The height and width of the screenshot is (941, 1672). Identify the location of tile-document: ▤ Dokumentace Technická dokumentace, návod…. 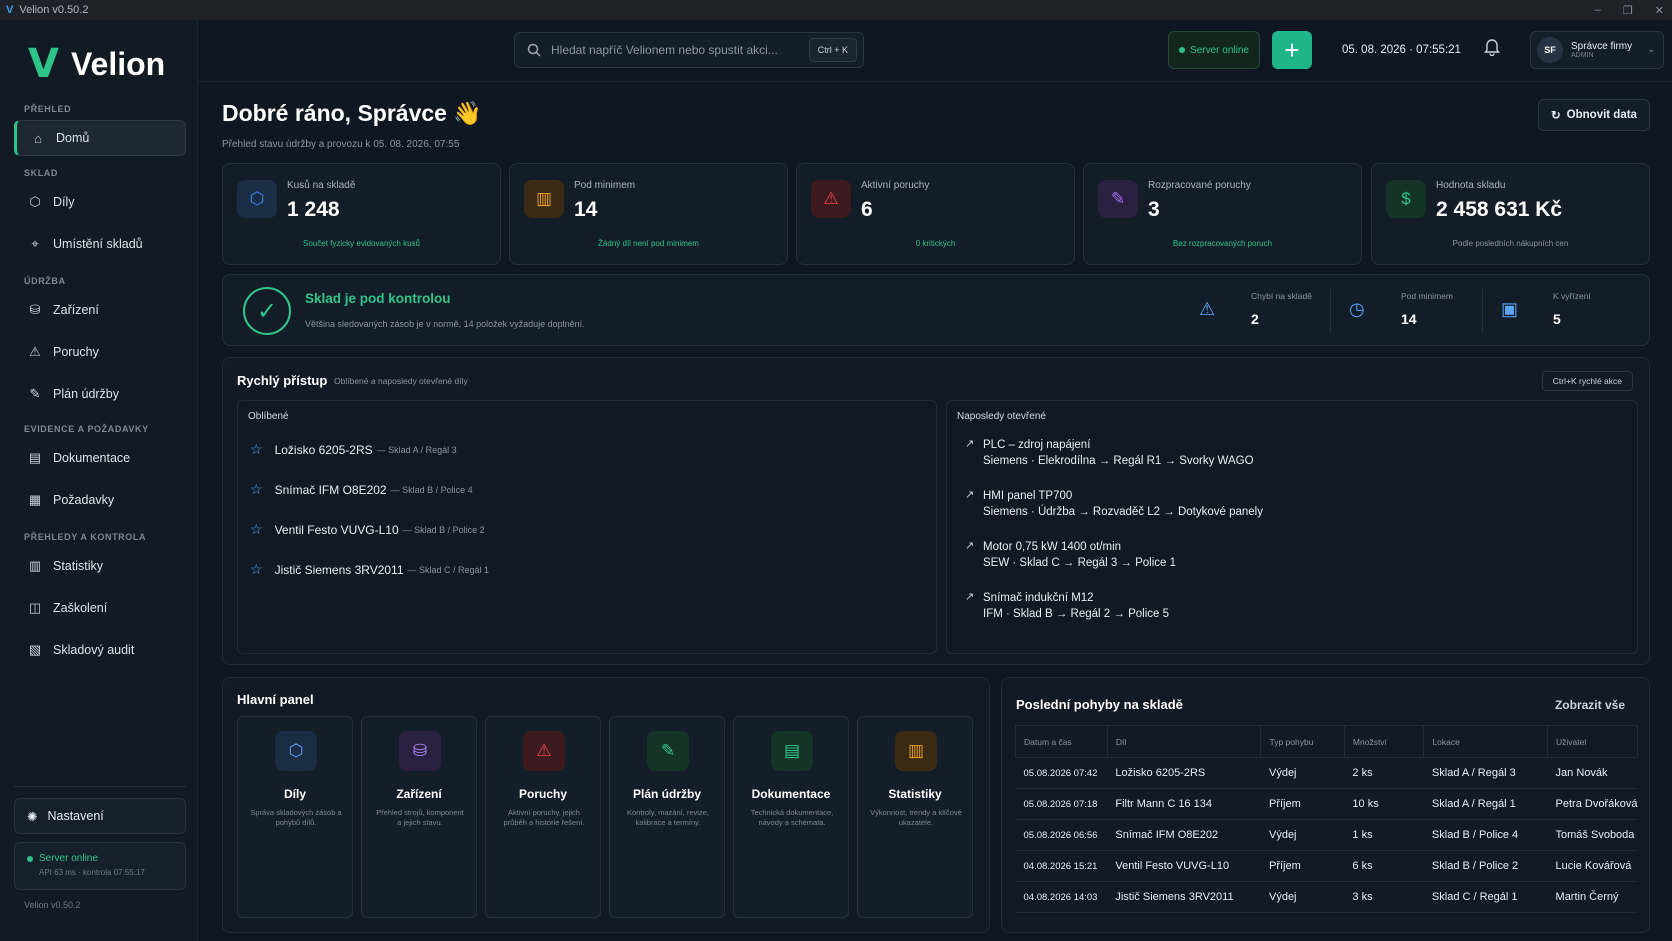
(791, 817).